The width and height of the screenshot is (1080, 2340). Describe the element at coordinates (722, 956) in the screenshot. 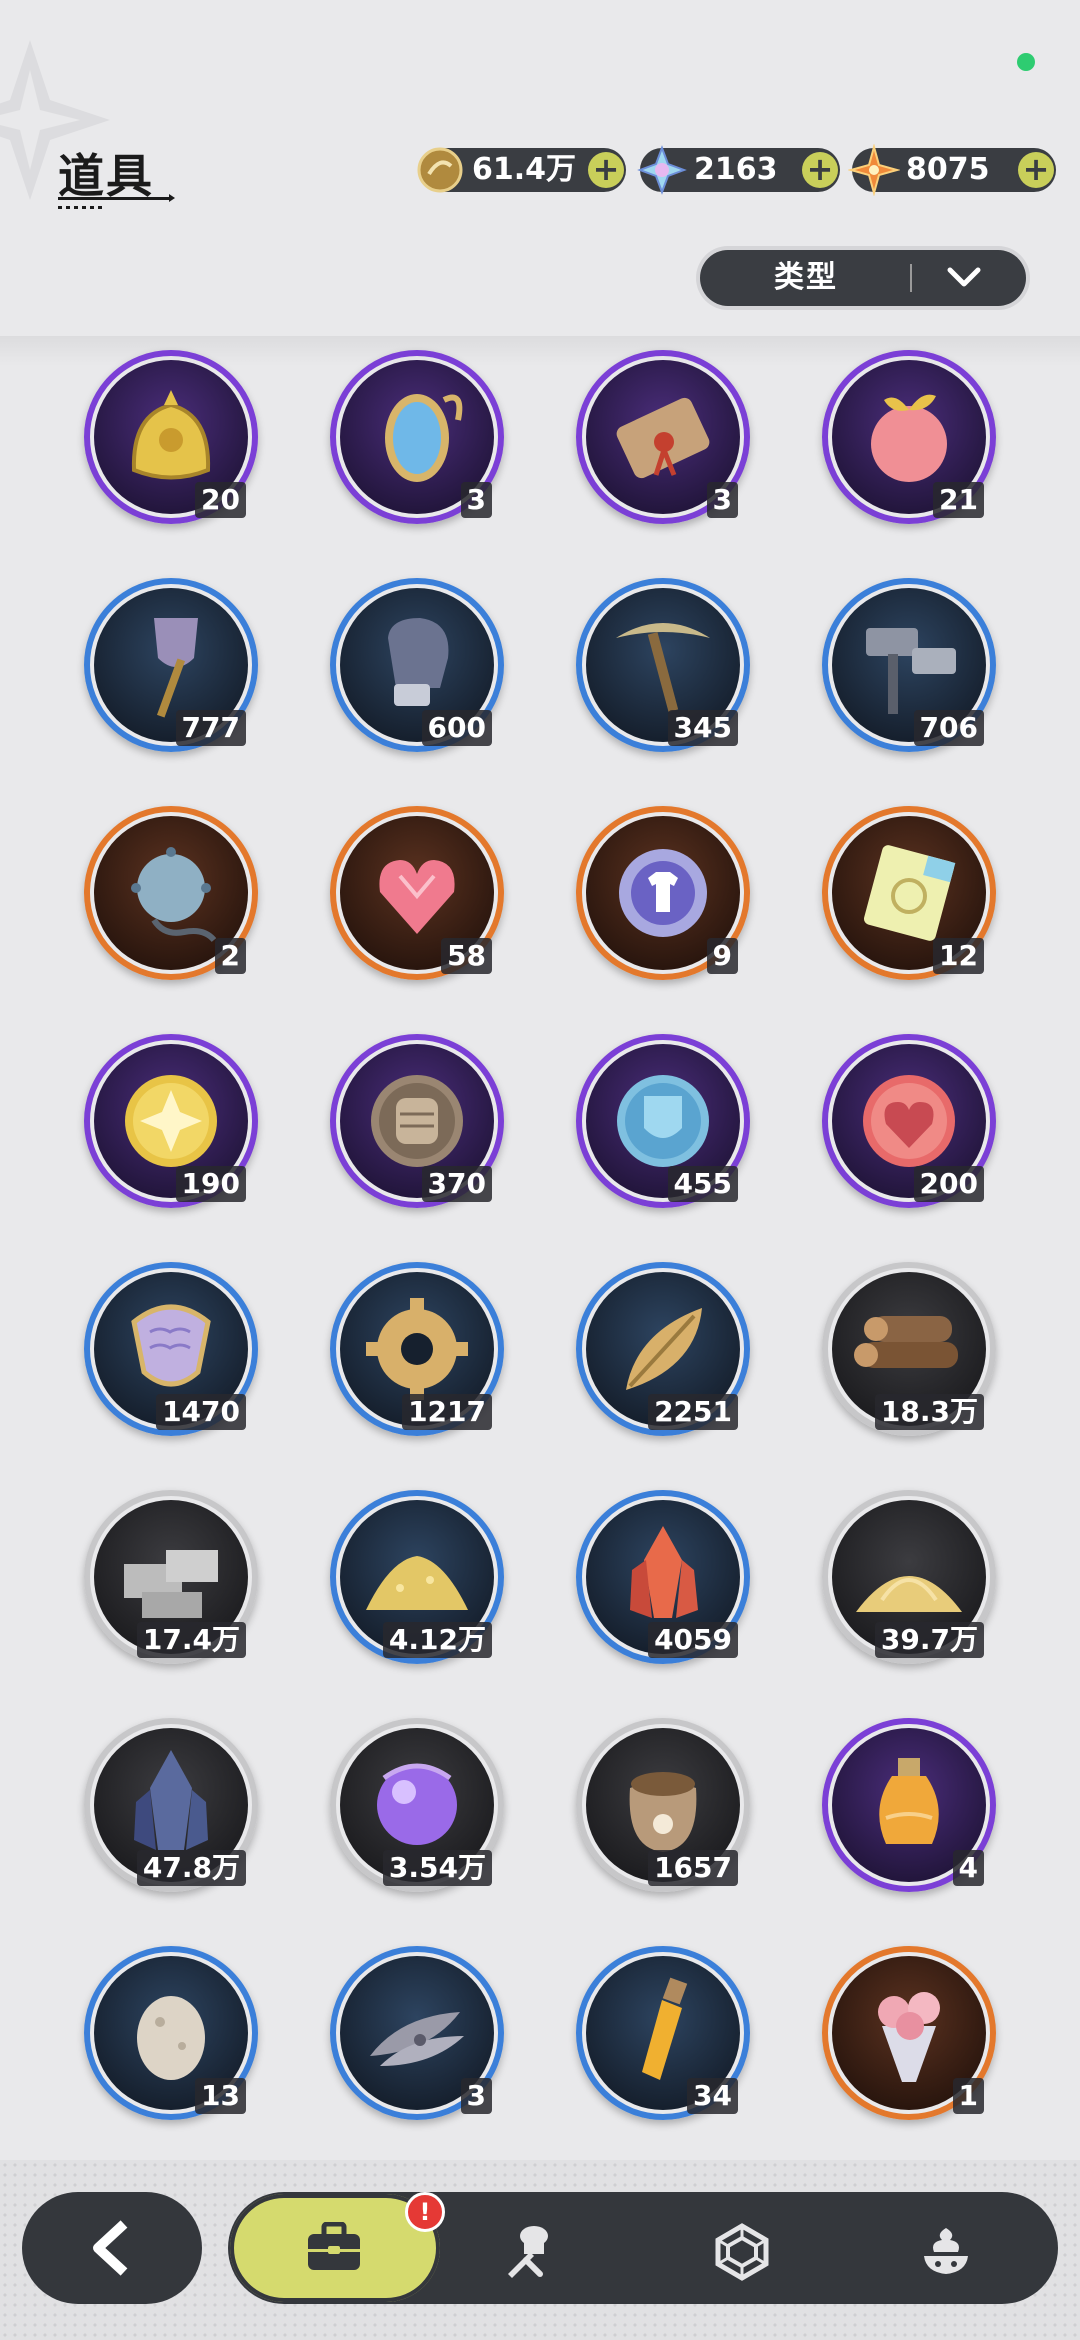

I see `item-count: 9` at that location.